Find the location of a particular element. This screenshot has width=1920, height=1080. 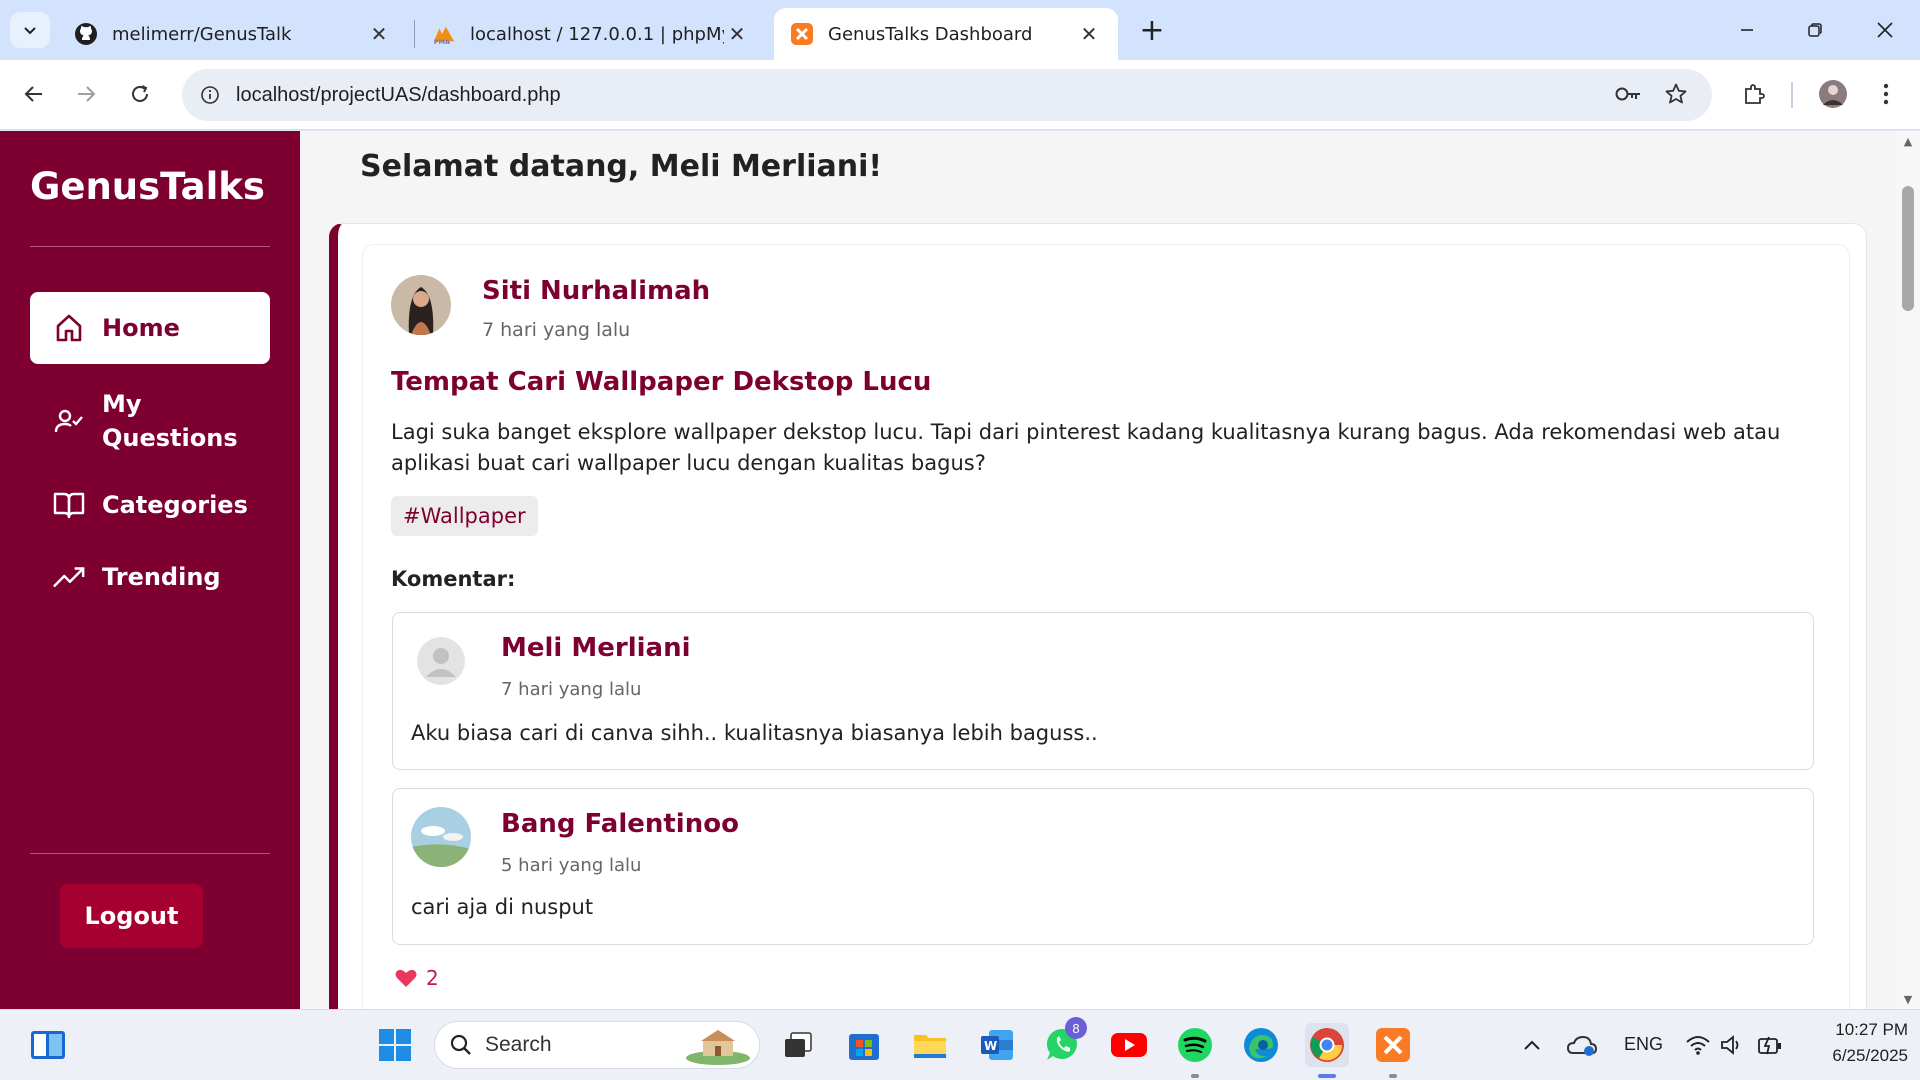

scrollbar-thumb is located at coordinates (1908, 248).